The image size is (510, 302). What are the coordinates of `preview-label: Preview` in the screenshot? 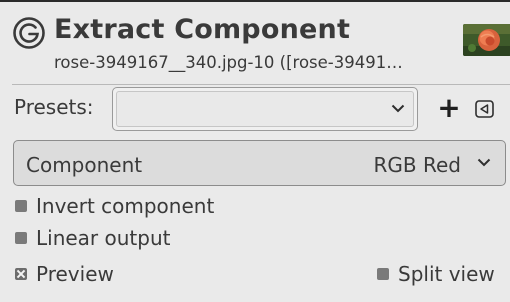 It's located at (75, 274).